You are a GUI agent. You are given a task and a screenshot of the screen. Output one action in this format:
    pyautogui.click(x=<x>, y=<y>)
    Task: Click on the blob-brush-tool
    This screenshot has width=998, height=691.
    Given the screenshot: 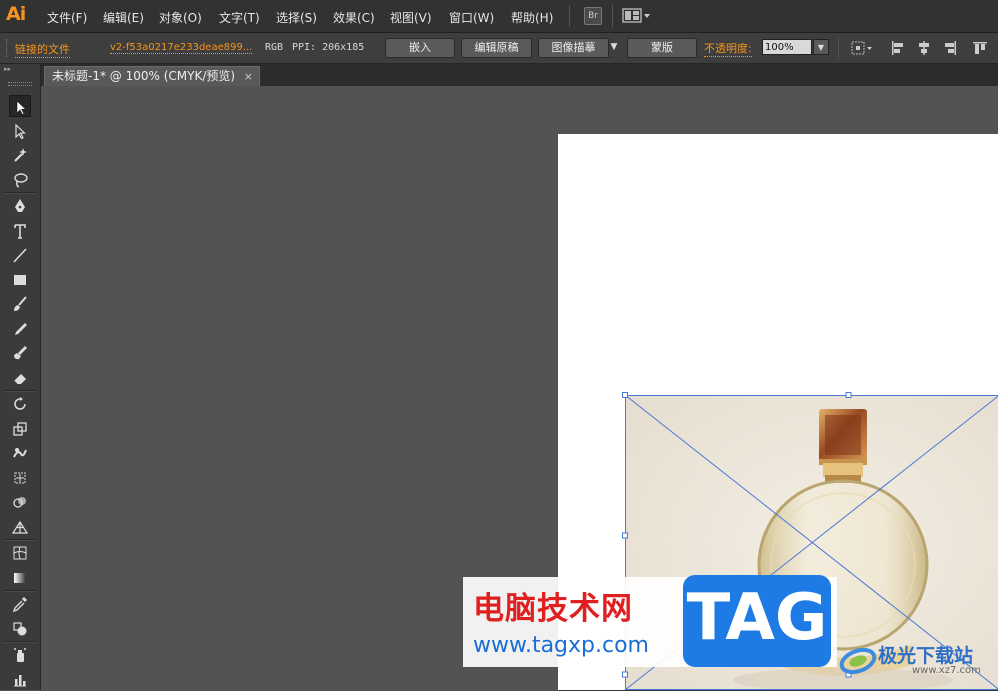 What is the action you would take?
    pyautogui.click(x=20, y=353)
    